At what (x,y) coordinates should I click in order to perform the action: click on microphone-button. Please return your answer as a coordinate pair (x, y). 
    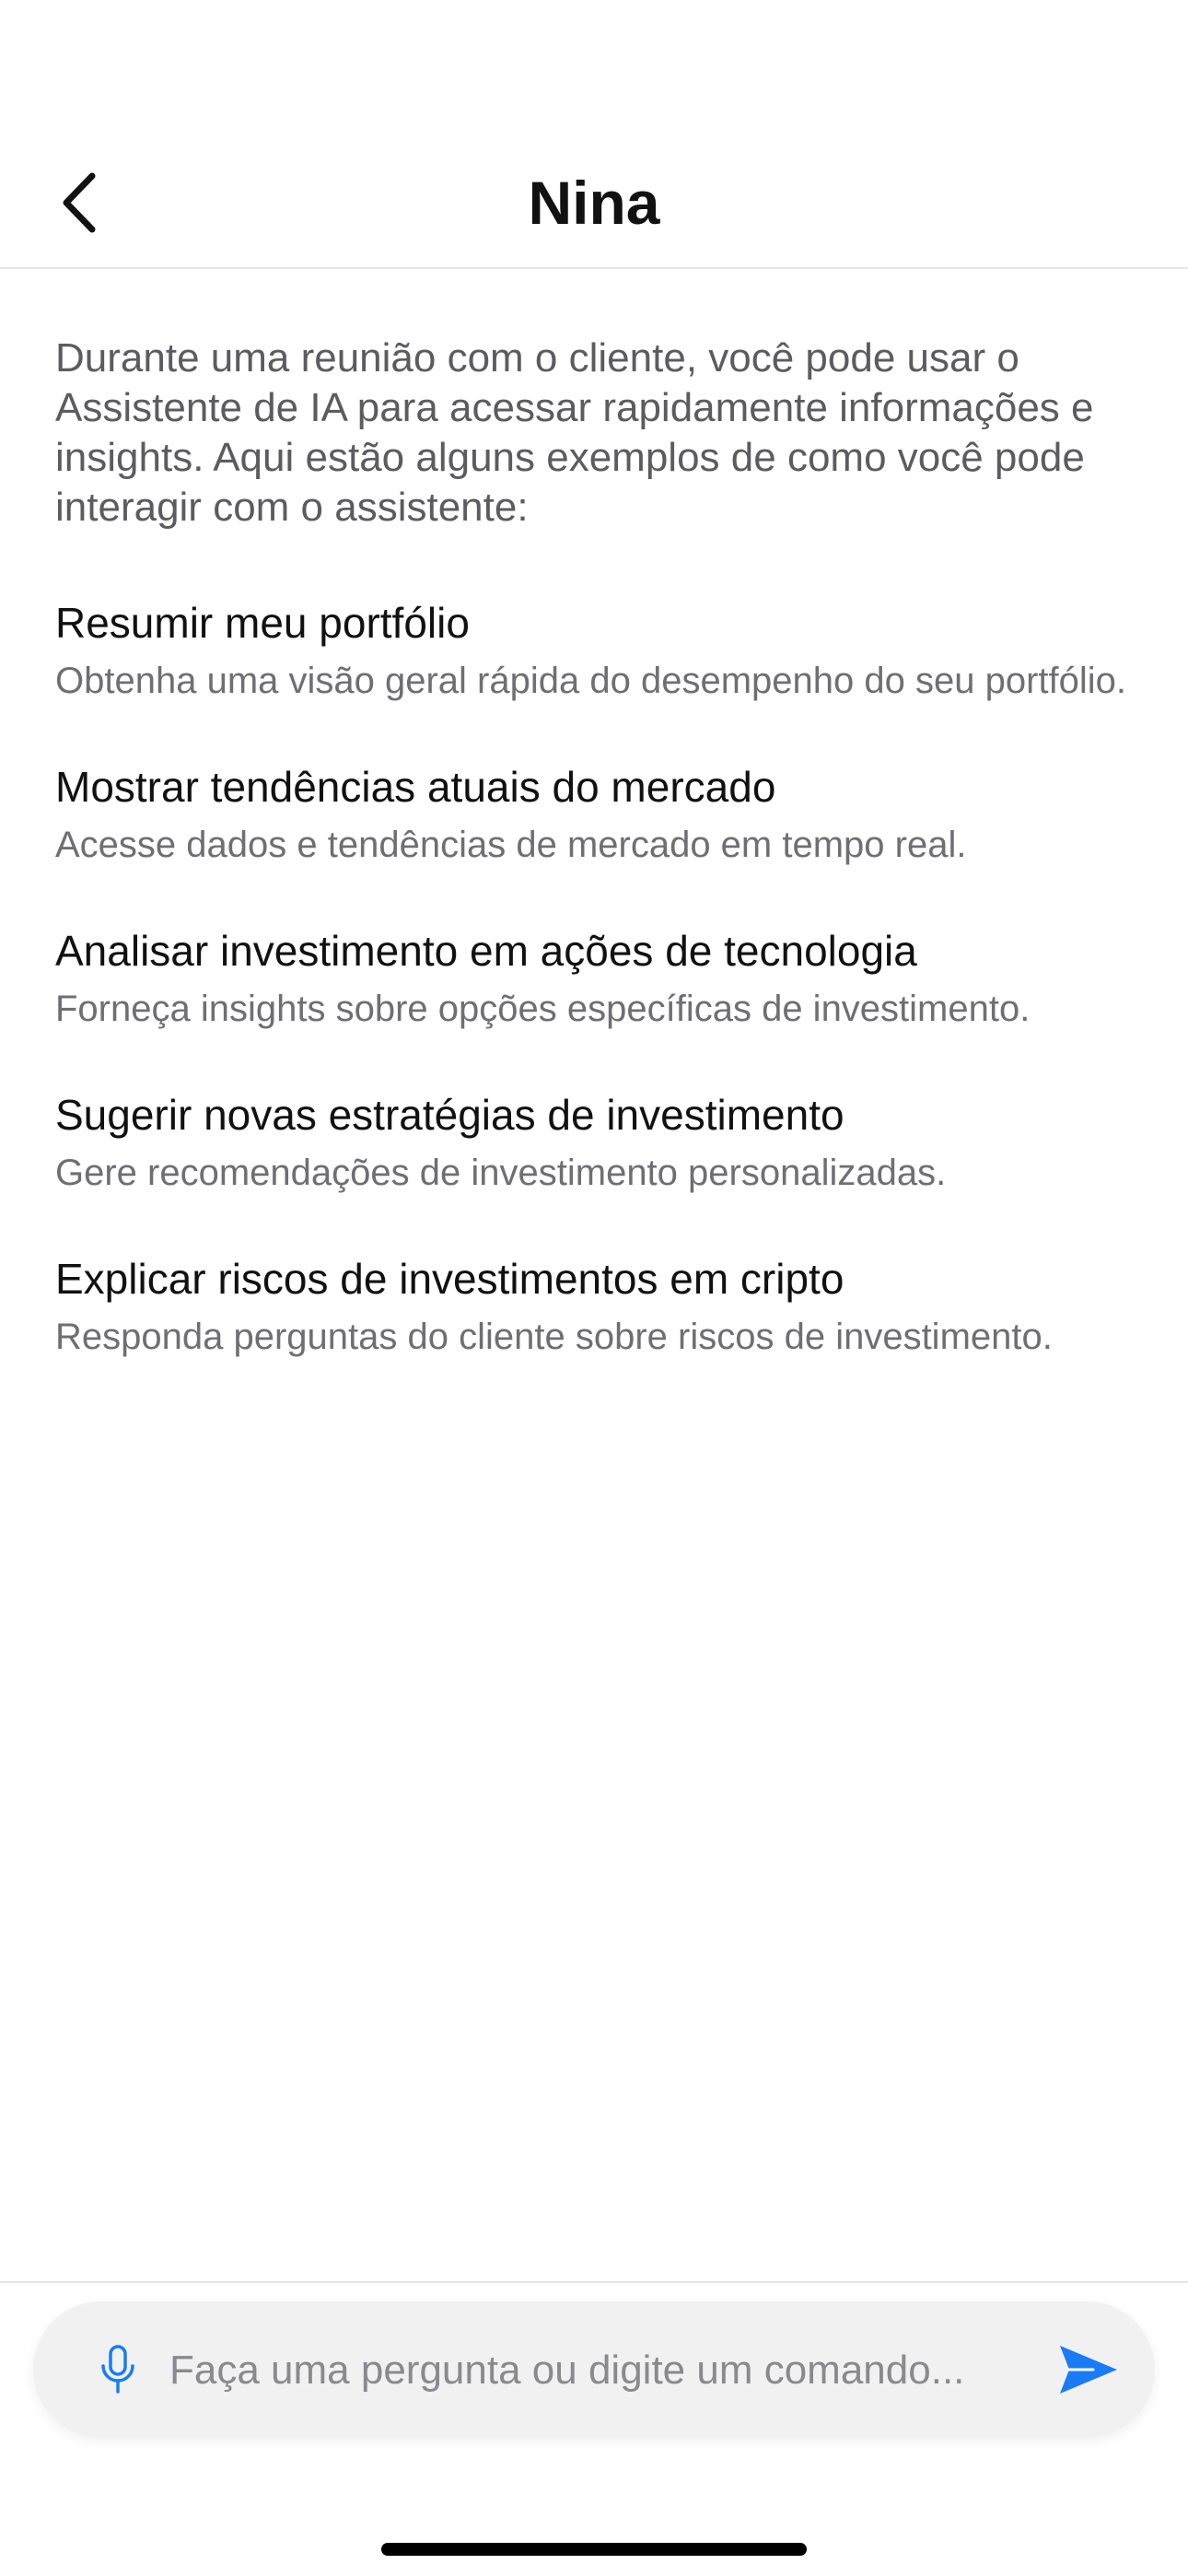
    Looking at the image, I should click on (118, 2370).